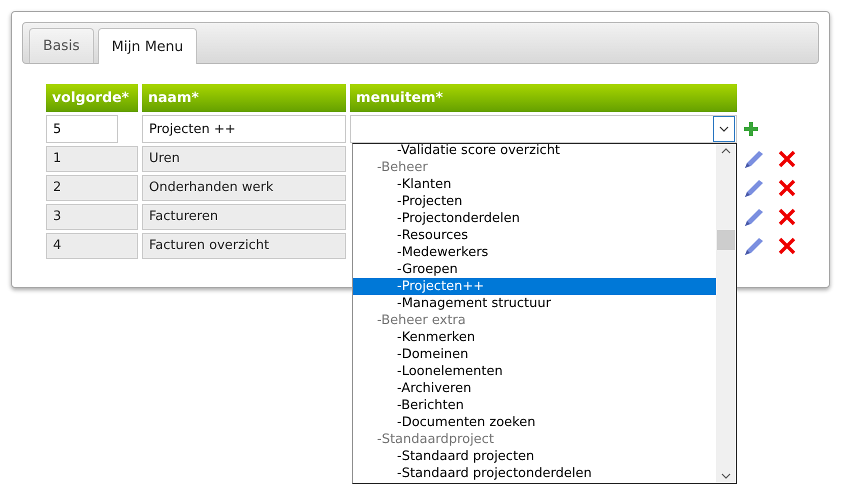  What do you see at coordinates (92, 98) in the screenshot?
I see `column-header: volgorde*` at bounding box center [92, 98].